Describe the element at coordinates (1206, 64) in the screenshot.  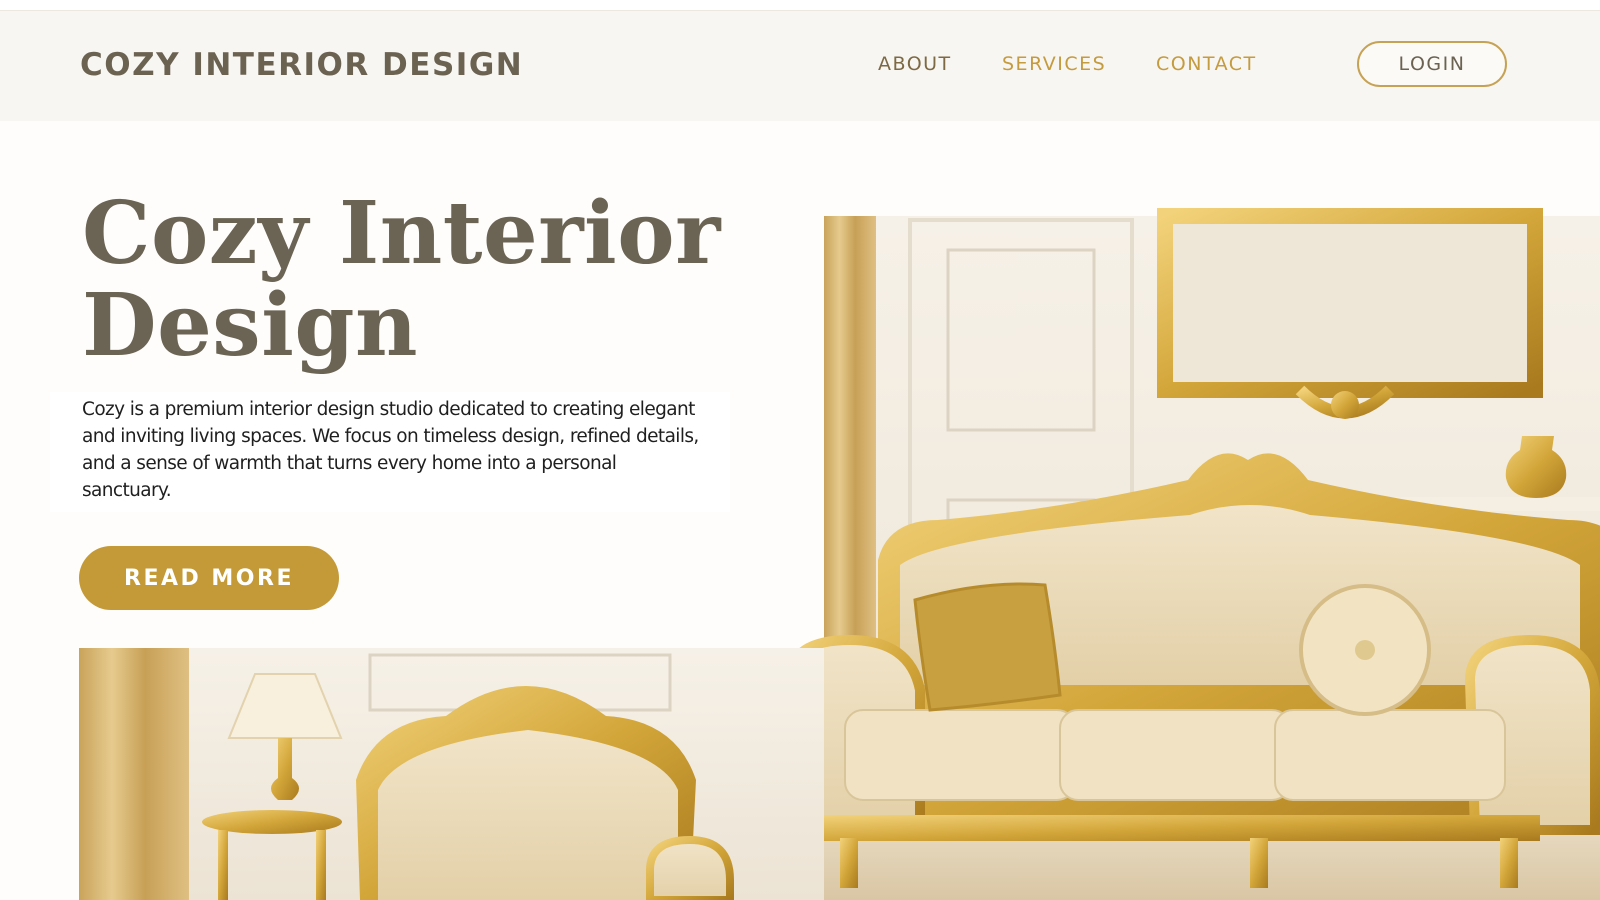
I see `nav-contact: CONTACT` at that location.